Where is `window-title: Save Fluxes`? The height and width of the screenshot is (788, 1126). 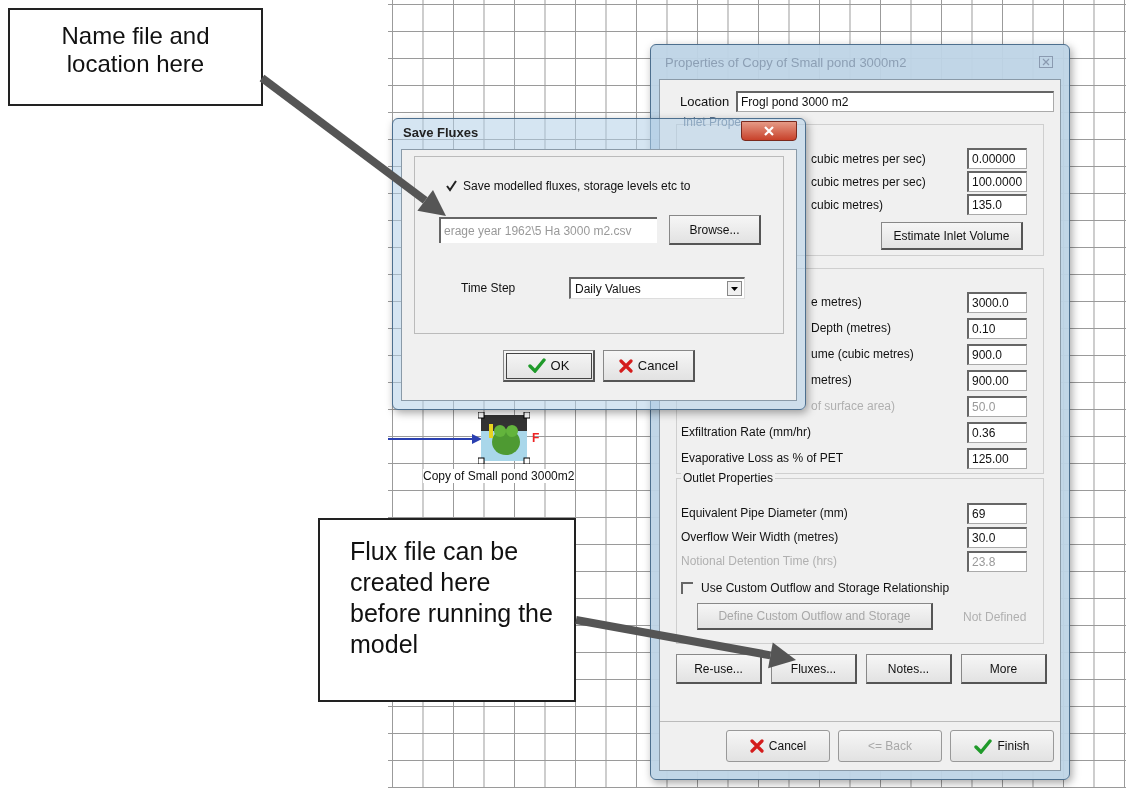
window-title: Save Fluxes is located at coordinates (441, 132).